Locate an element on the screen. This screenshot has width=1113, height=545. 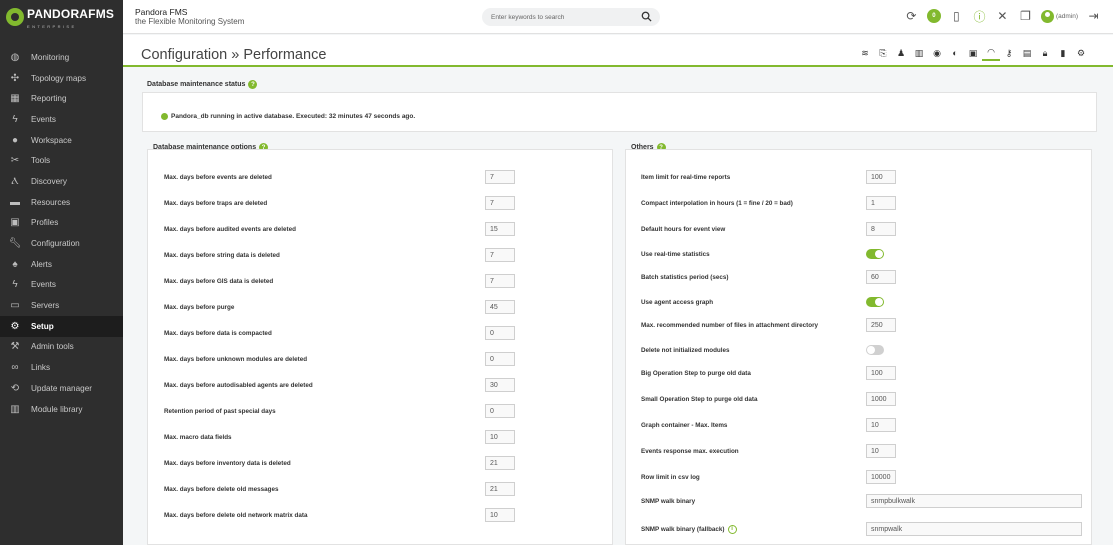
sidebar-item-resources: ▬ Resources is located at coordinates (61, 202).